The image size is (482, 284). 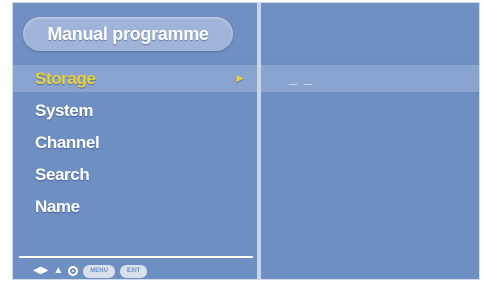 I want to click on menu-item-name: Name, so click(x=135, y=209).